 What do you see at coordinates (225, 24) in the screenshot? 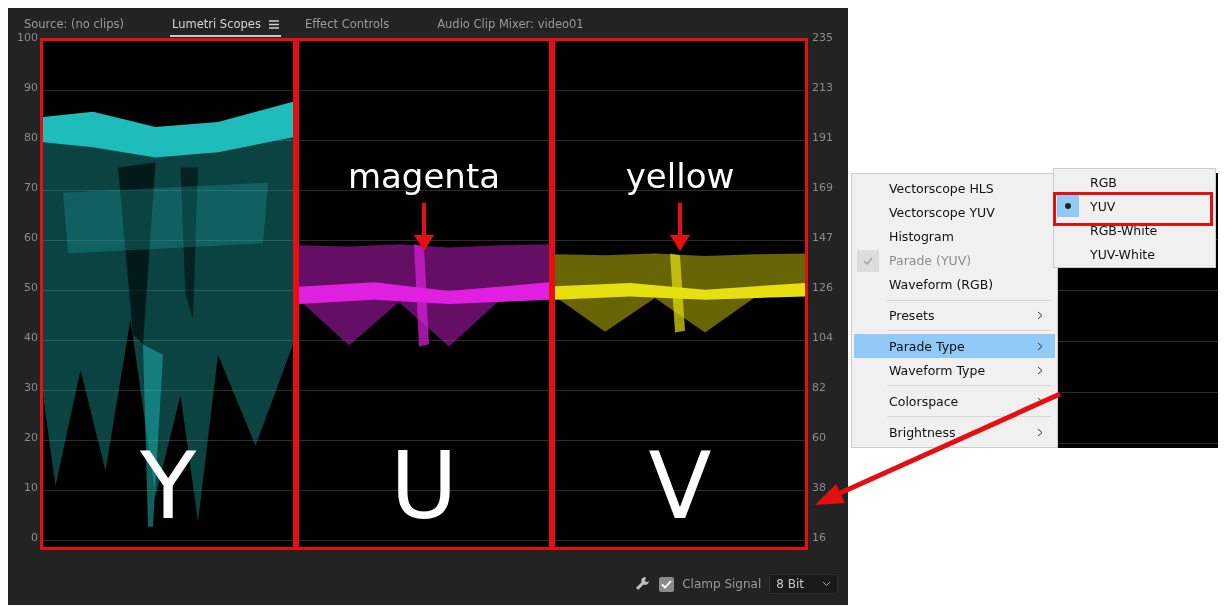
I see `panel-tab: Lumetri Scopes` at bounding box center [225, 24].